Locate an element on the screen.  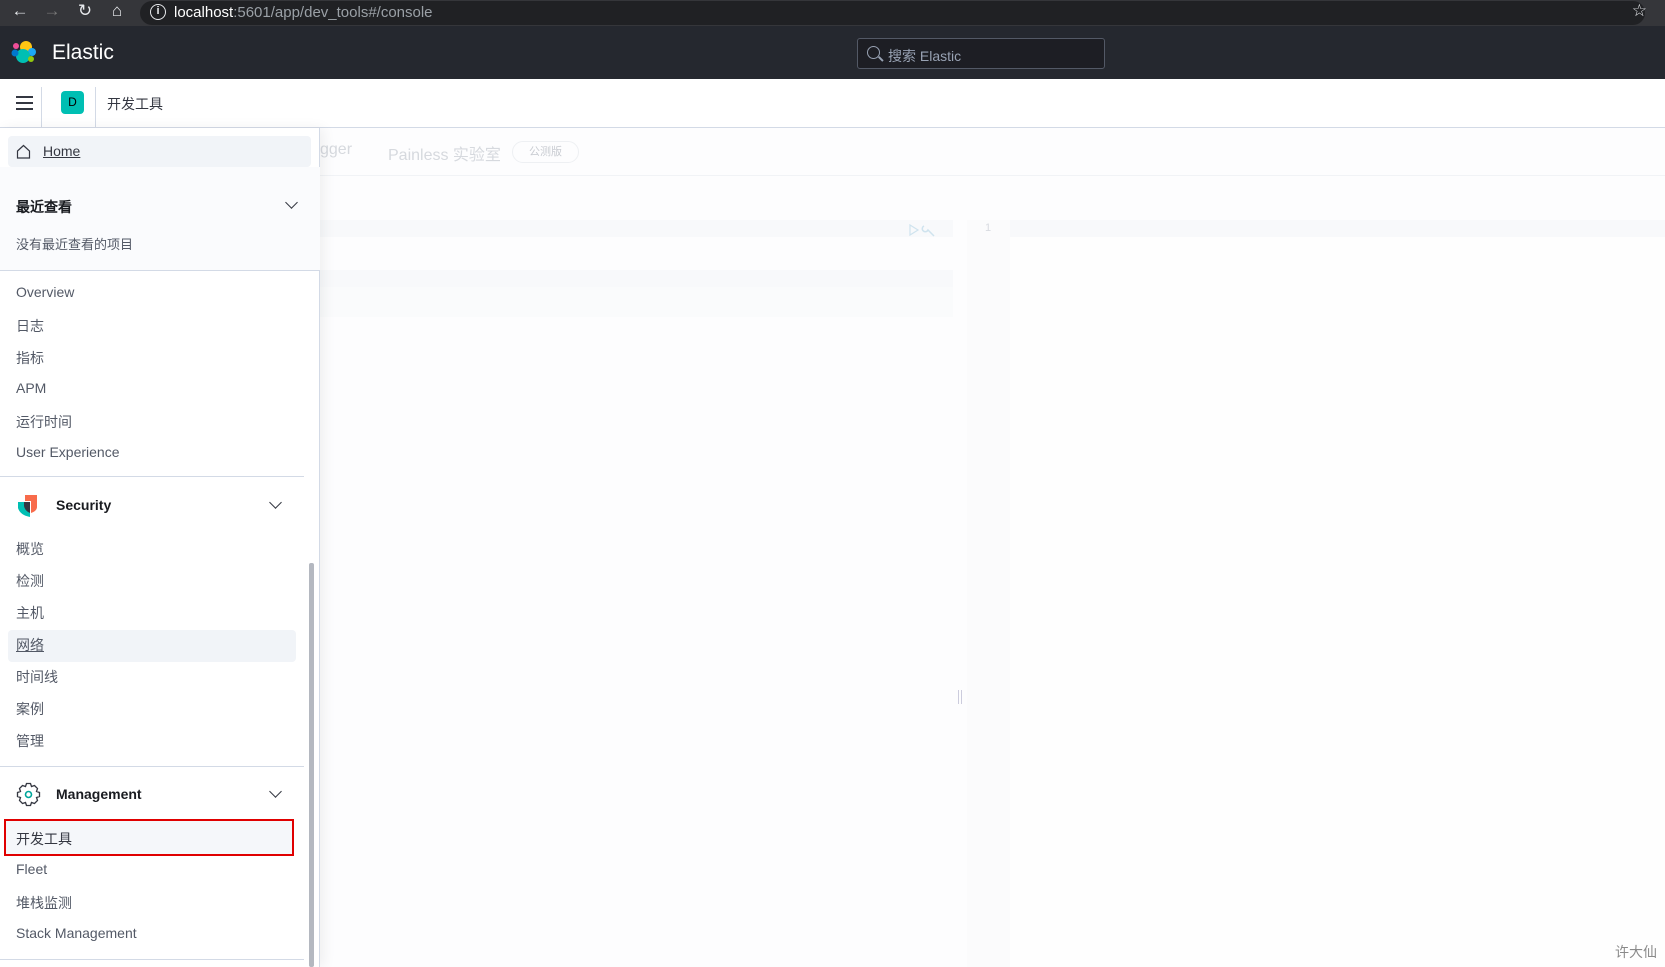
sidebar-item-administration: 管理 is located at coordinates (30, 741).